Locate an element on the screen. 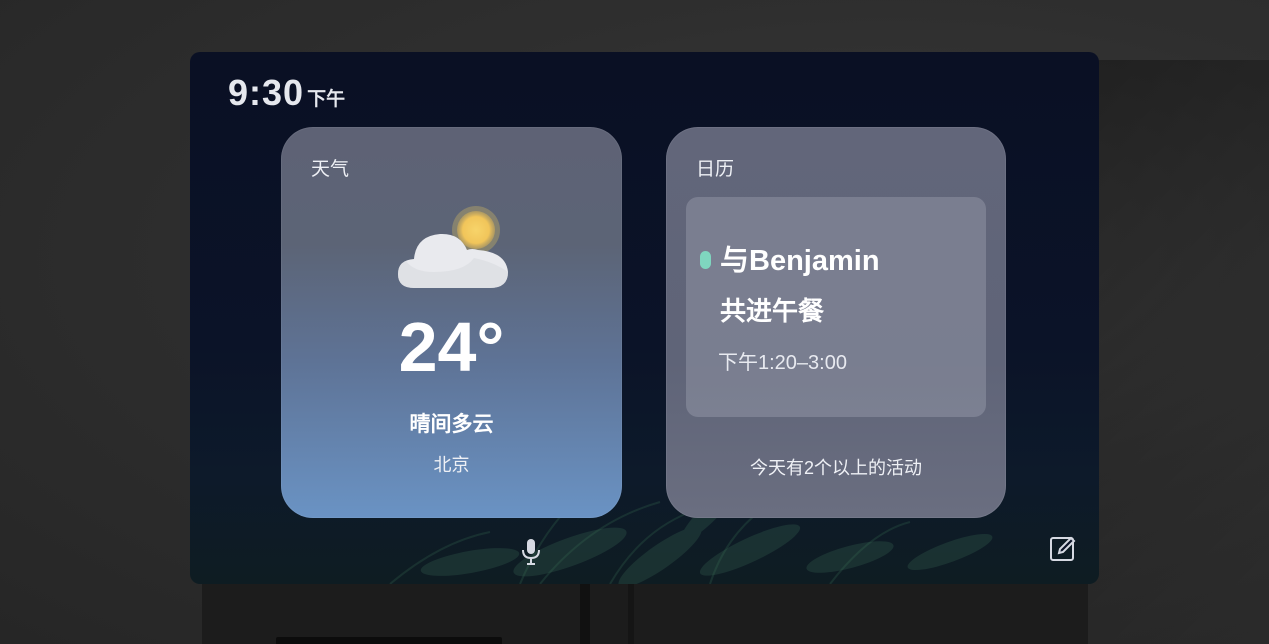  weather-condition: 晴间多云 is located at coordinates (451, 424).